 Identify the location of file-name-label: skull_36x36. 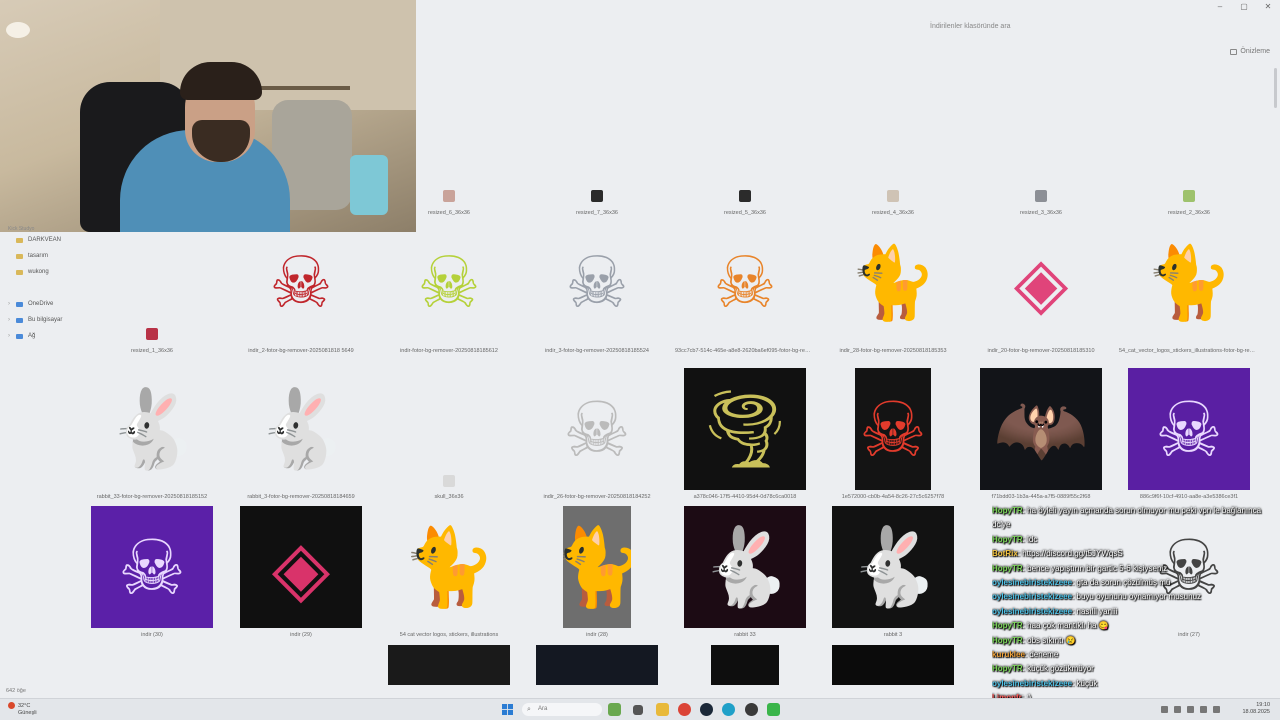
(449, 497).